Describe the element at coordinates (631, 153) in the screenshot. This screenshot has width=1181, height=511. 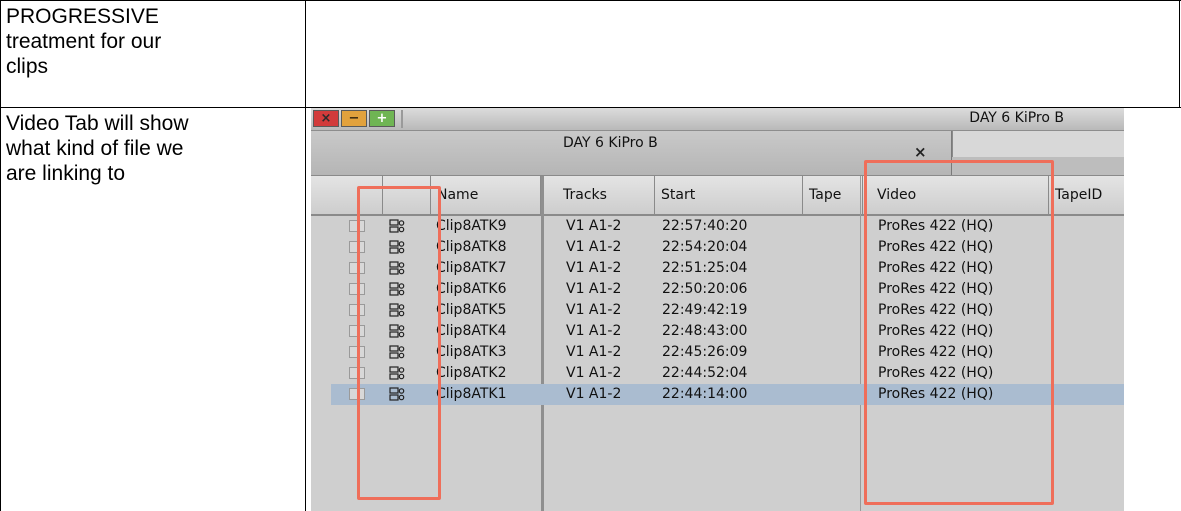
I see `tab-day6-kipro-b: DAY 6 KiPro B ×` at that location.